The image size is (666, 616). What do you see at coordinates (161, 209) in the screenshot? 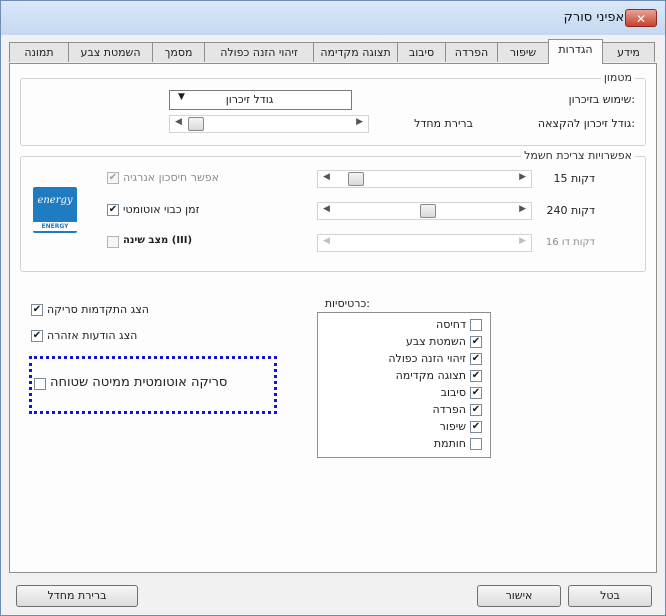
I see `auto-off-label: זמן כבוי אוטומטי` at bounding box center [161, 209].